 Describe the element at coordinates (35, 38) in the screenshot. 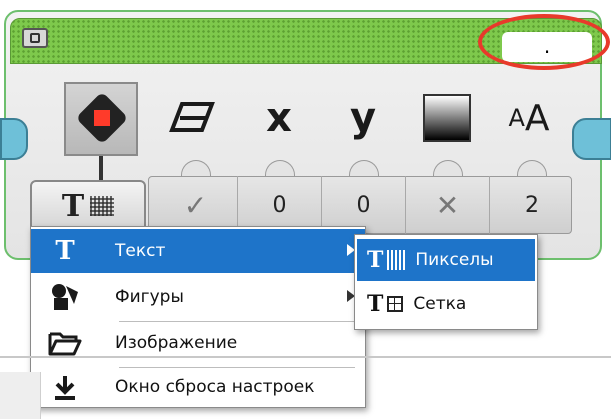

I see `display-module-icon` at that location.